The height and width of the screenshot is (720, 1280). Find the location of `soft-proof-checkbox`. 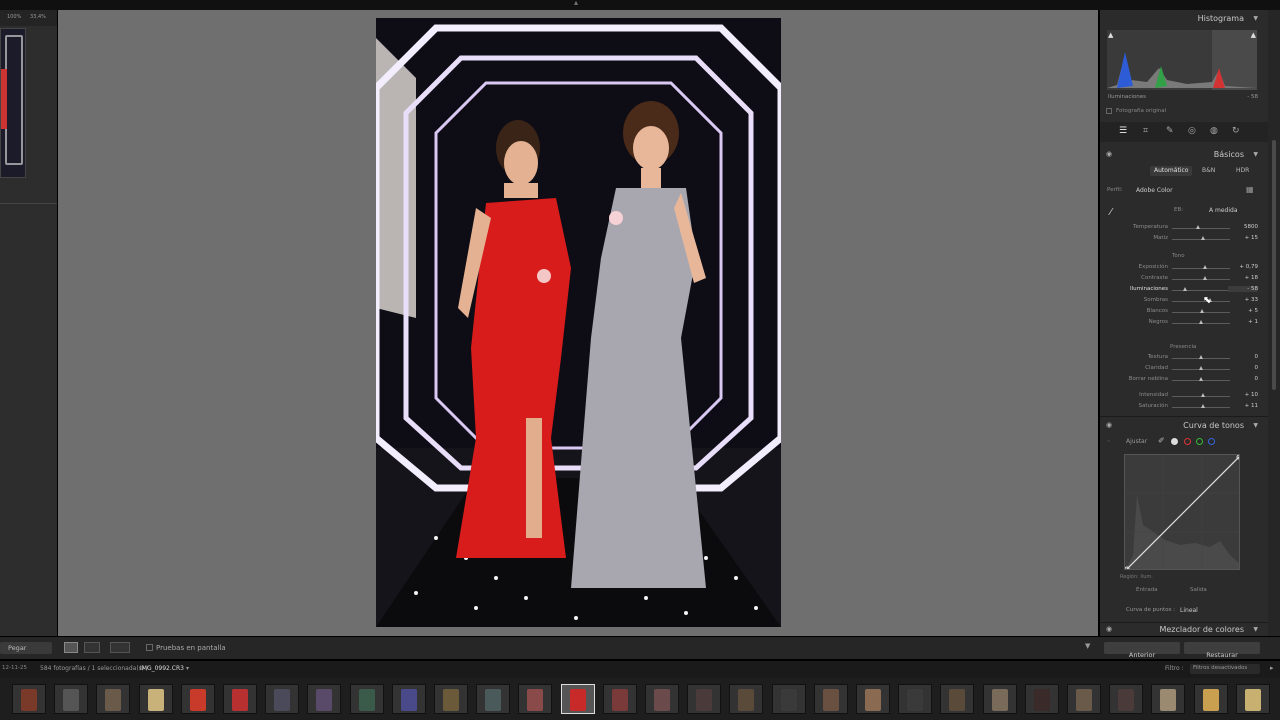

soft-proof-checkbox is located at coordinates (149, 647).